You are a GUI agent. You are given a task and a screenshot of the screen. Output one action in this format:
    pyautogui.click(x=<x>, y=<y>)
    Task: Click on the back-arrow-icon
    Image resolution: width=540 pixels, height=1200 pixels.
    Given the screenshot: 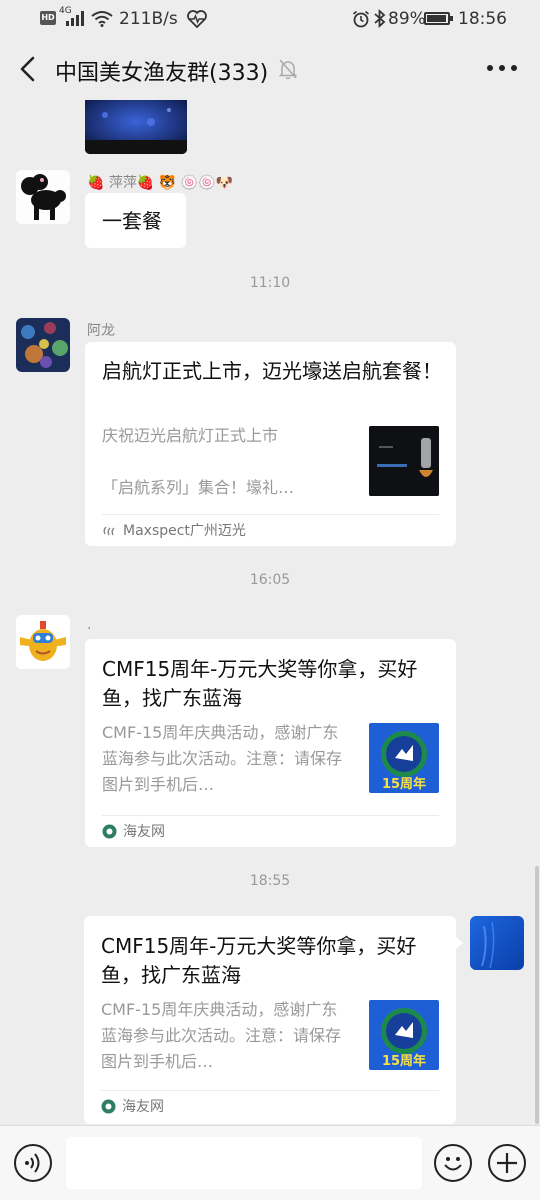 What is the action you would take?
    pyautogui.click(x=28, y=69)
    